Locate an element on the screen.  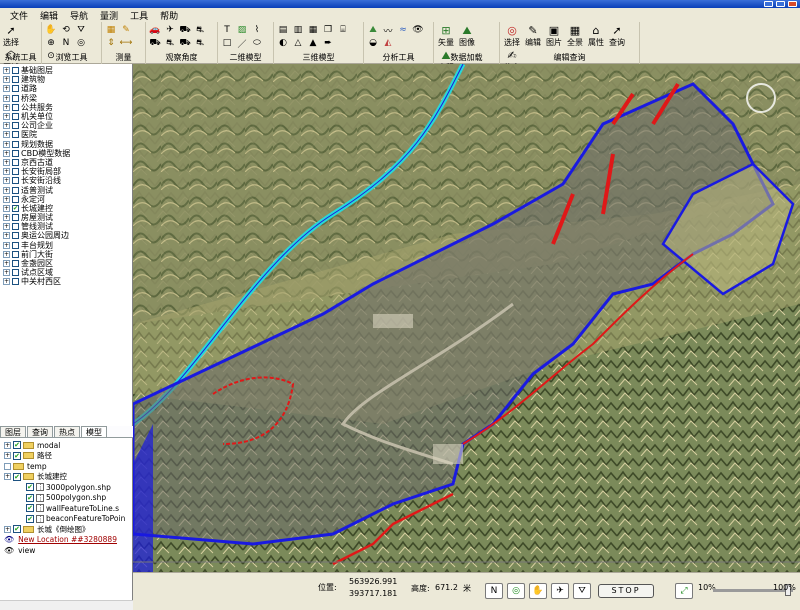
fly-icon: ⛛ is located at coordinates (81, 30).